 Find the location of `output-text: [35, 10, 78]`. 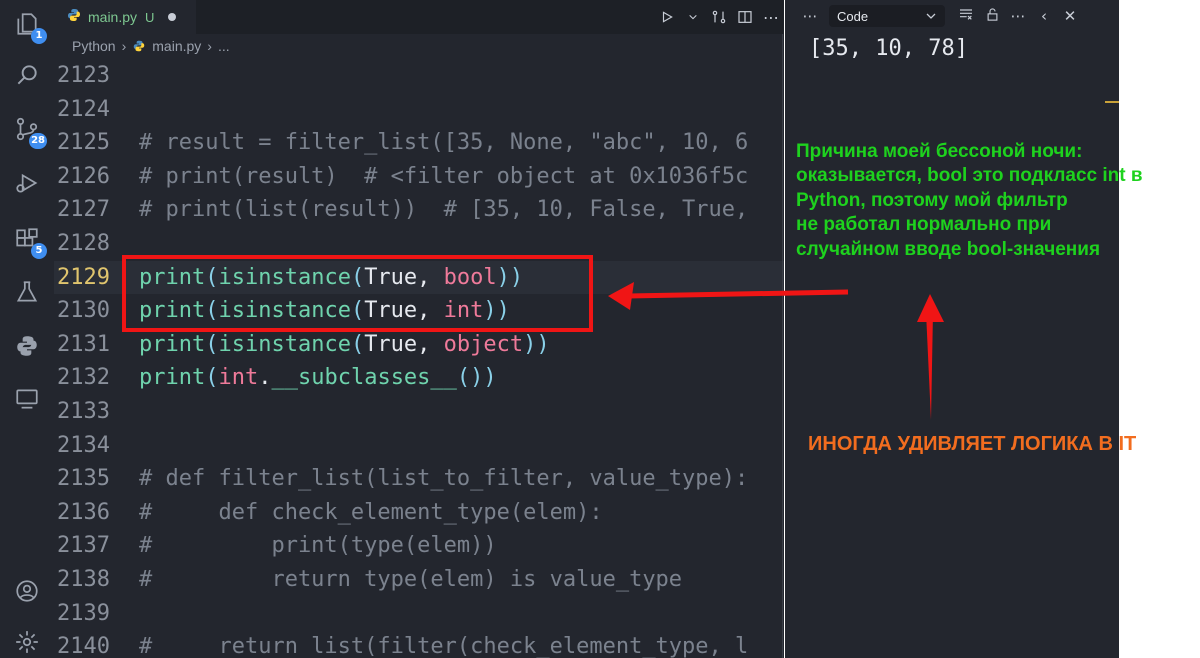

output-text: [35, 10, 78] is located at coordinates (888, 48).